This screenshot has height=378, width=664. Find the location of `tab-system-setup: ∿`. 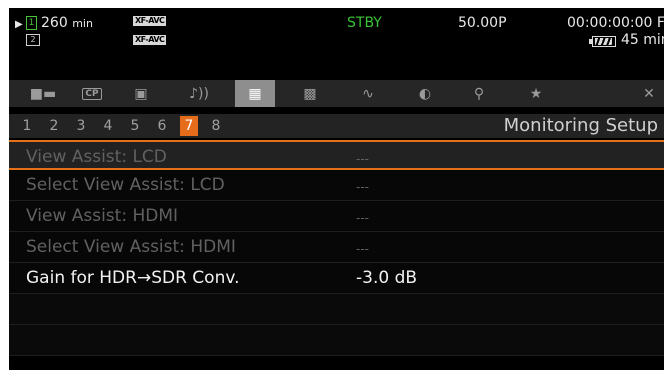

tab-system-setup: ∿ is located at coordinates (368, 93).